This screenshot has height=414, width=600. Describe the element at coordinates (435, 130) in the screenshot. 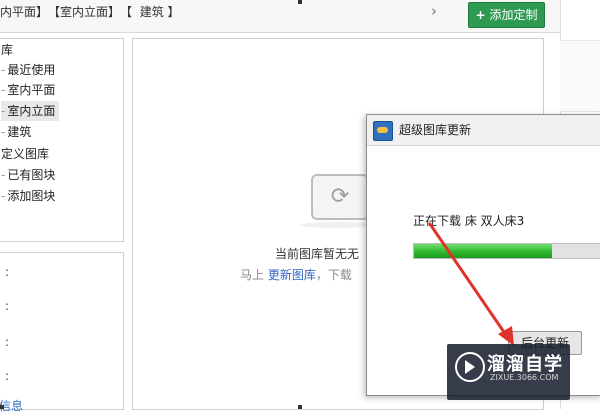

I see `dialog-title: 超级图库更新` at that location.